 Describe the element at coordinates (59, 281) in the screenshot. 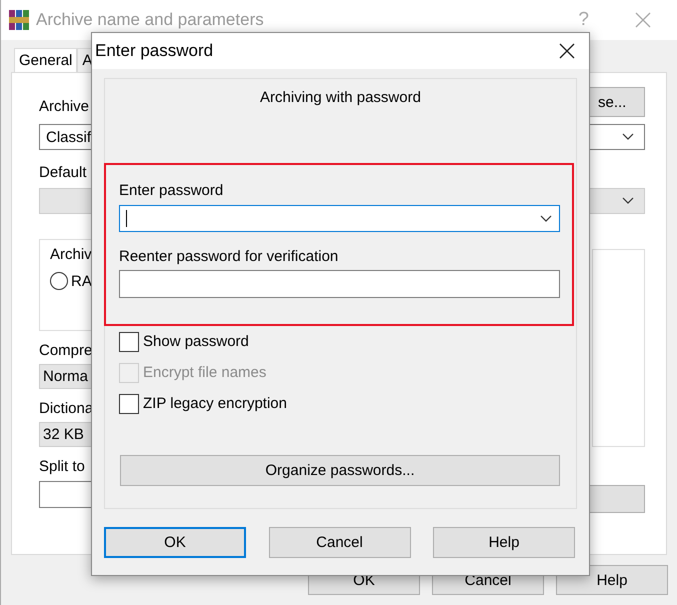

I see `radio-button` at that location.